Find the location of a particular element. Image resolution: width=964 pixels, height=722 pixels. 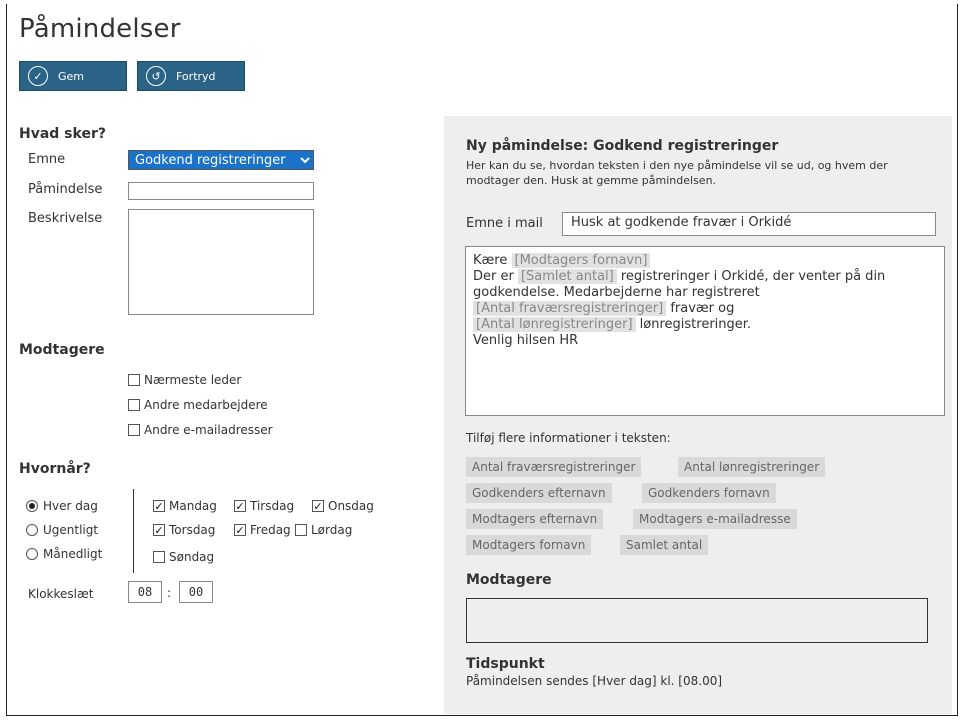

preview-title: Ny påmindelse: Godkend registreringer is located at coordinates (622, 146).